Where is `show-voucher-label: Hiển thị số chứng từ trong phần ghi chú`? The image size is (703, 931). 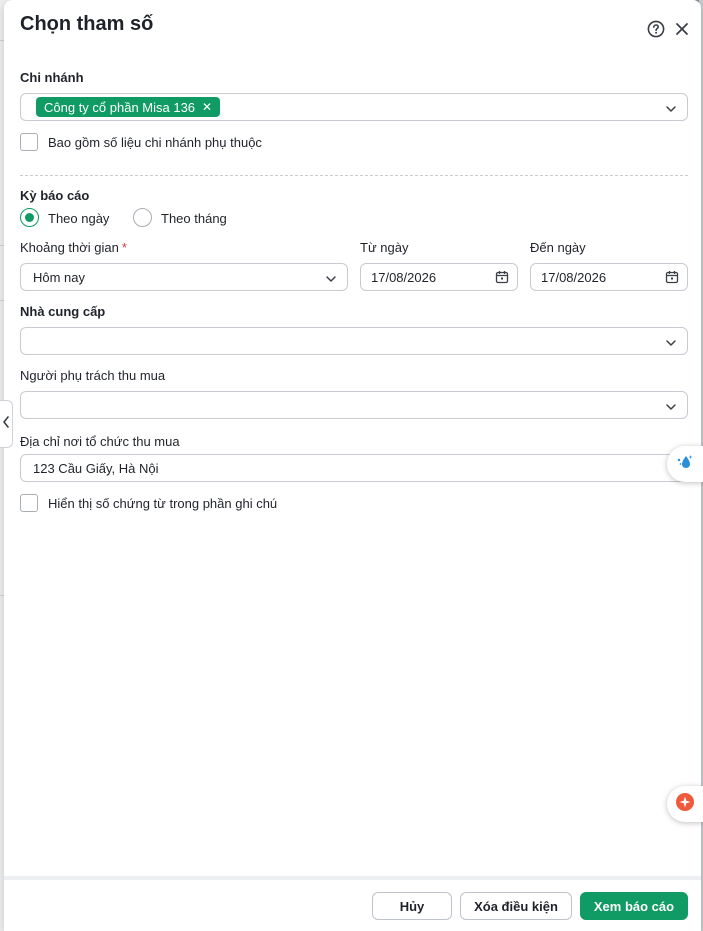
show-voucher-label: Hiển thị số chứng từ trong phần ghi chú is located at coordinates (163, 503).